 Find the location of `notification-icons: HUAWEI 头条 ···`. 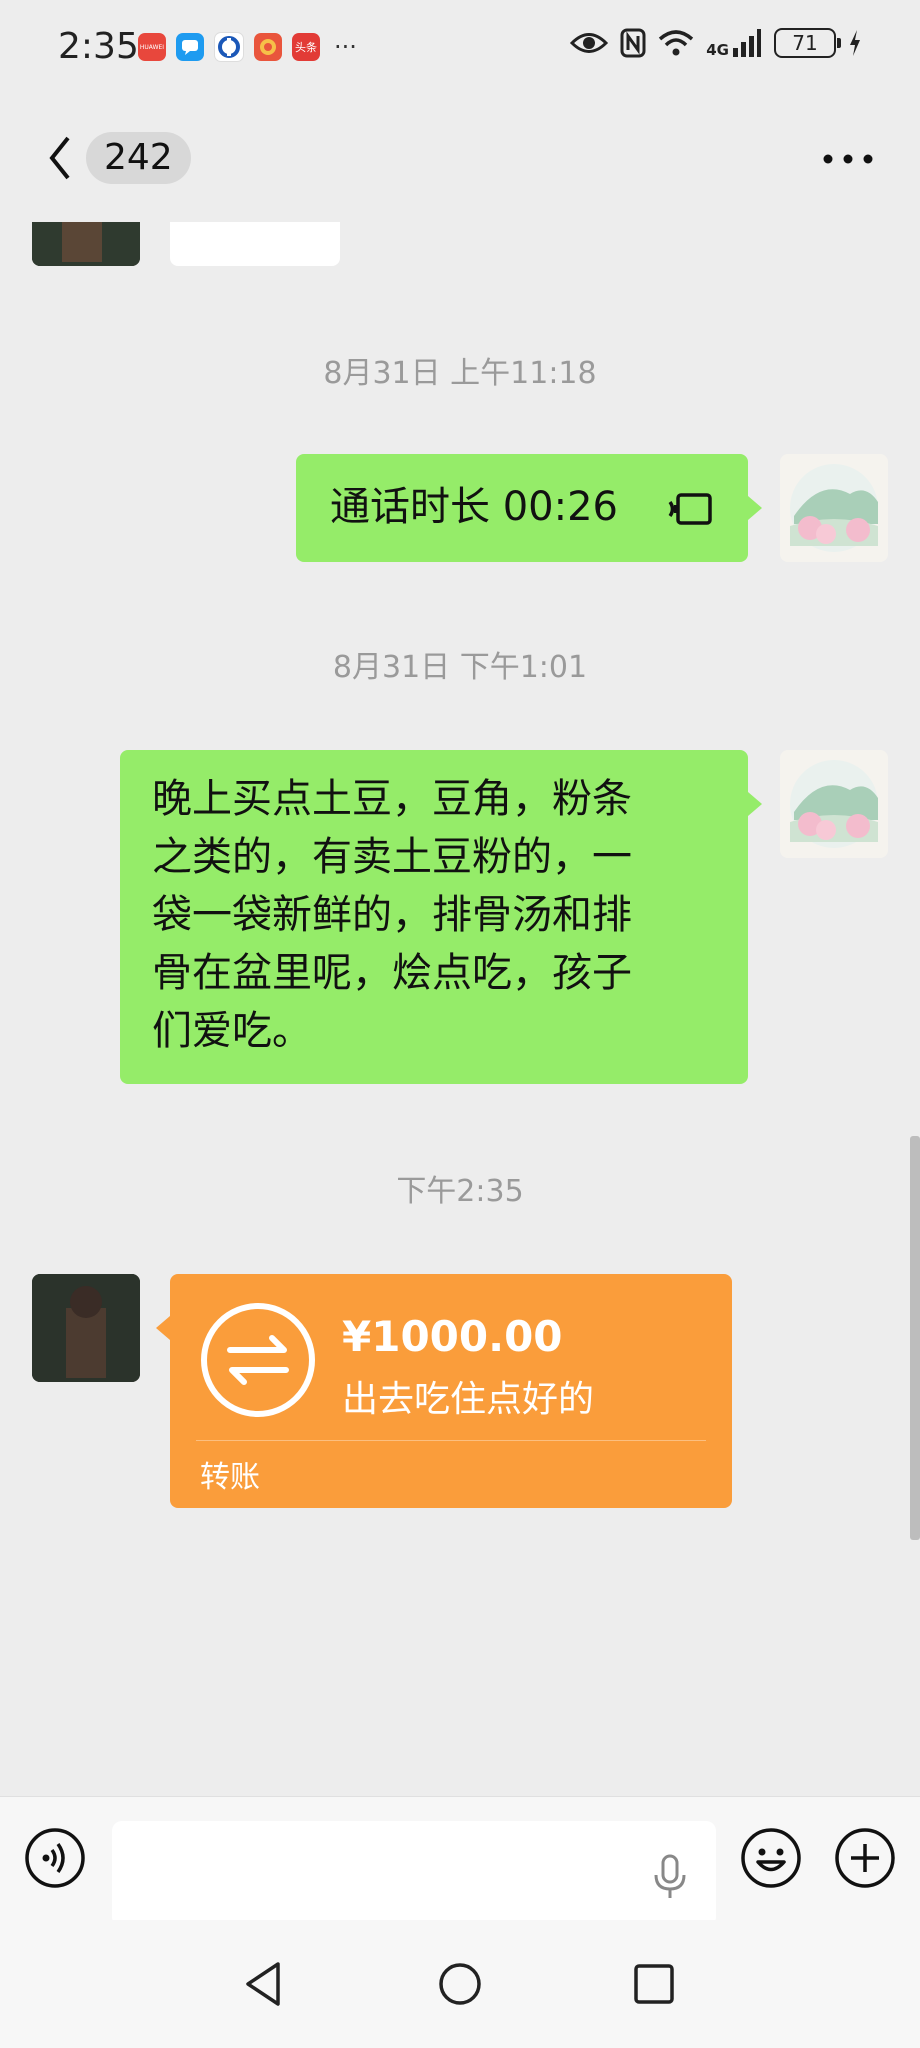

notification-icons: HUAWEI 头条 ··· is located at coordinates (247, 47).